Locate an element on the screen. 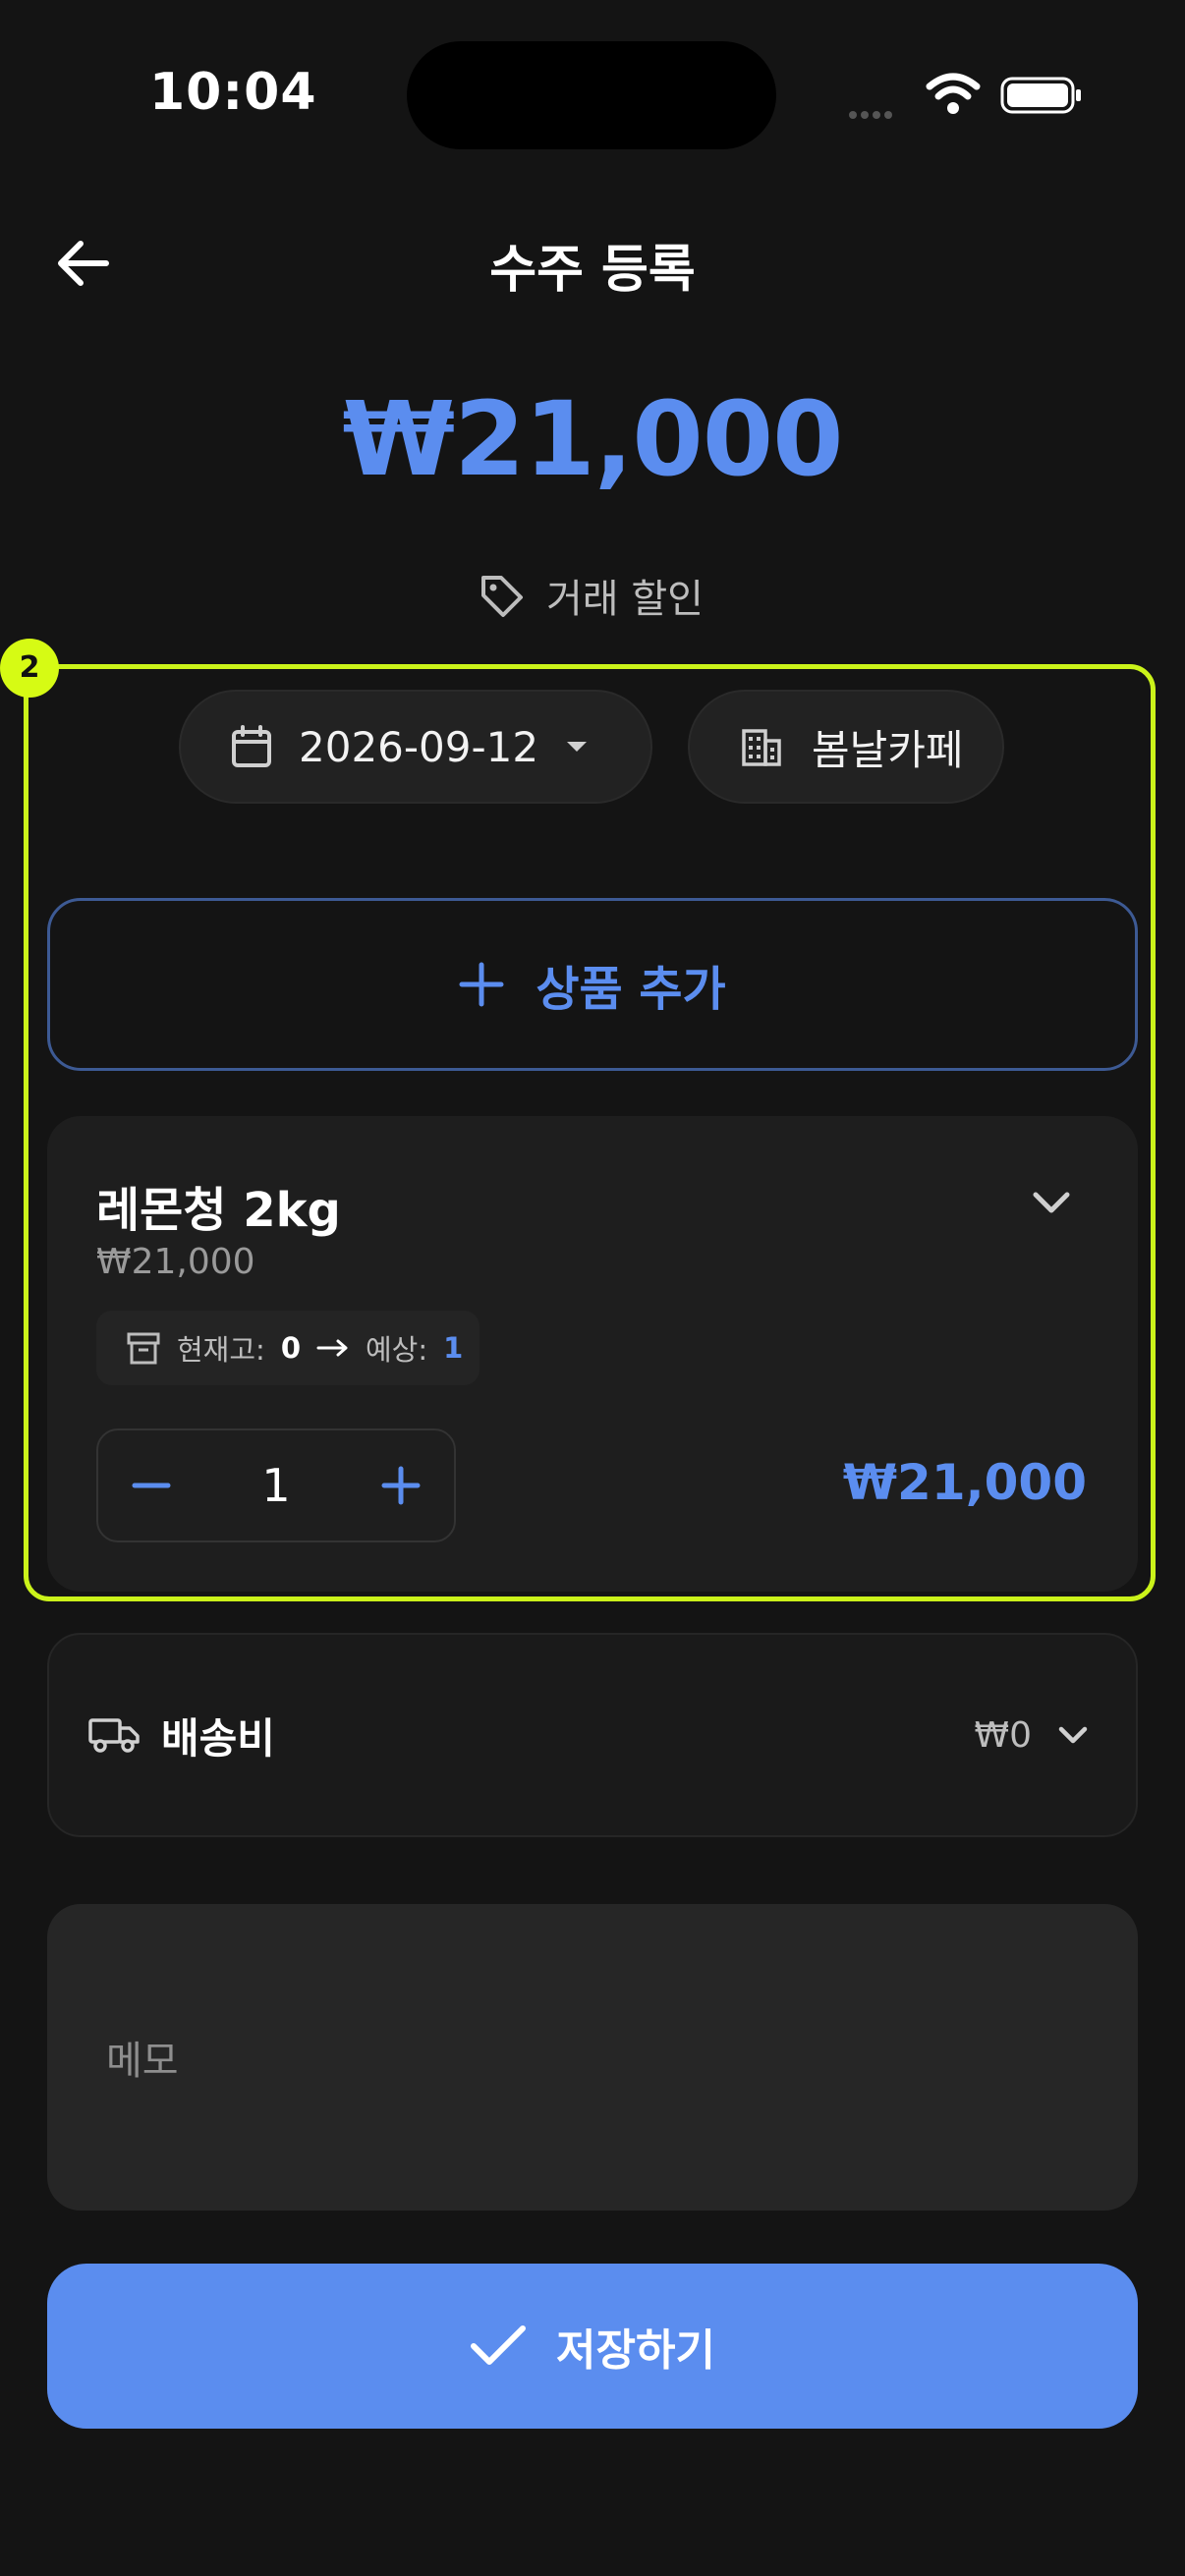  item-expand-button is located at coordinates (1052, 1202).